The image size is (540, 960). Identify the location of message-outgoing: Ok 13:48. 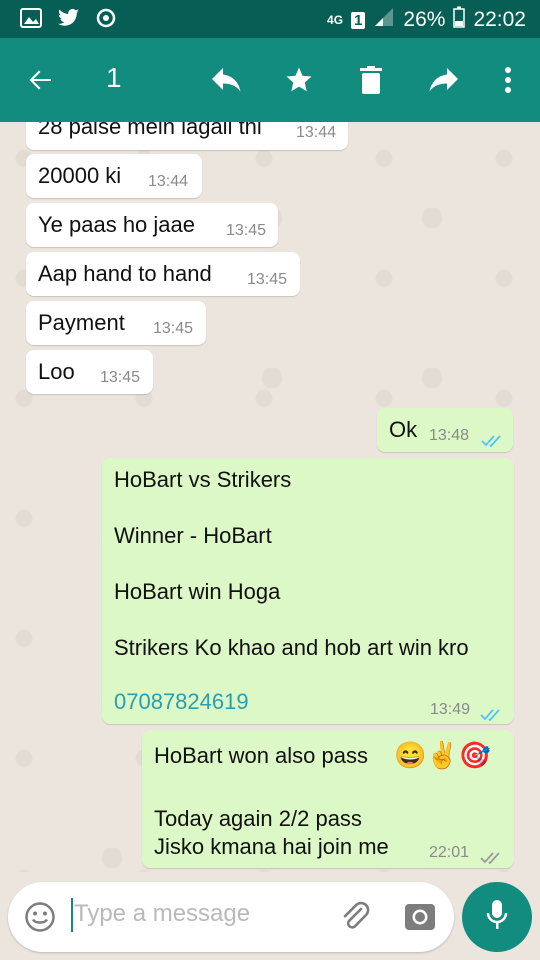
(445, 430).